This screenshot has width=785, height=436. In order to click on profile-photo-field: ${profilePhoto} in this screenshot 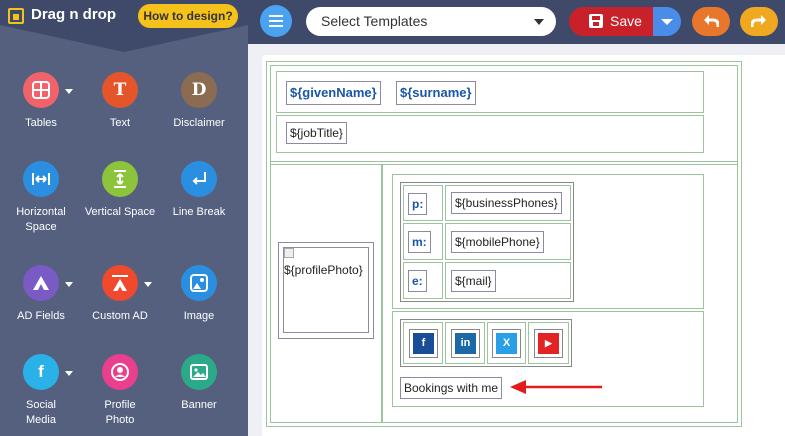, I will do `click(323, 270)`.